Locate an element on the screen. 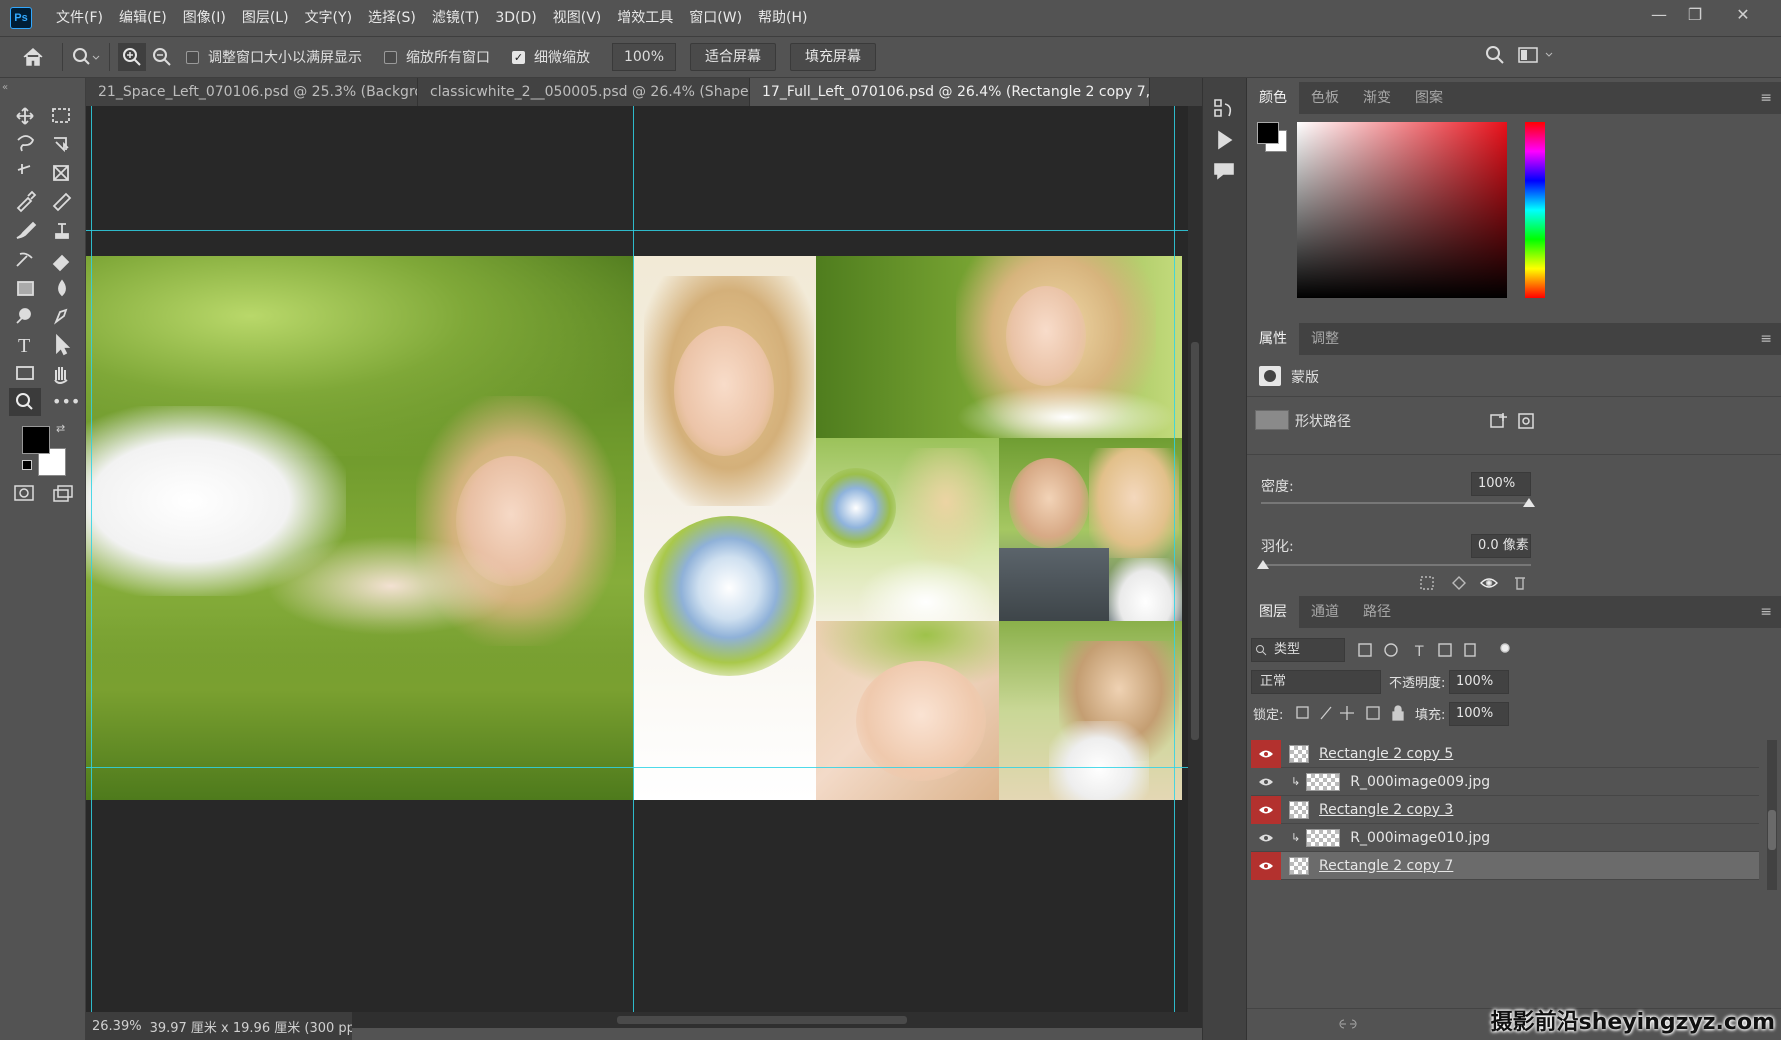  density-field: 100% is located at coordinates (1501, 484).